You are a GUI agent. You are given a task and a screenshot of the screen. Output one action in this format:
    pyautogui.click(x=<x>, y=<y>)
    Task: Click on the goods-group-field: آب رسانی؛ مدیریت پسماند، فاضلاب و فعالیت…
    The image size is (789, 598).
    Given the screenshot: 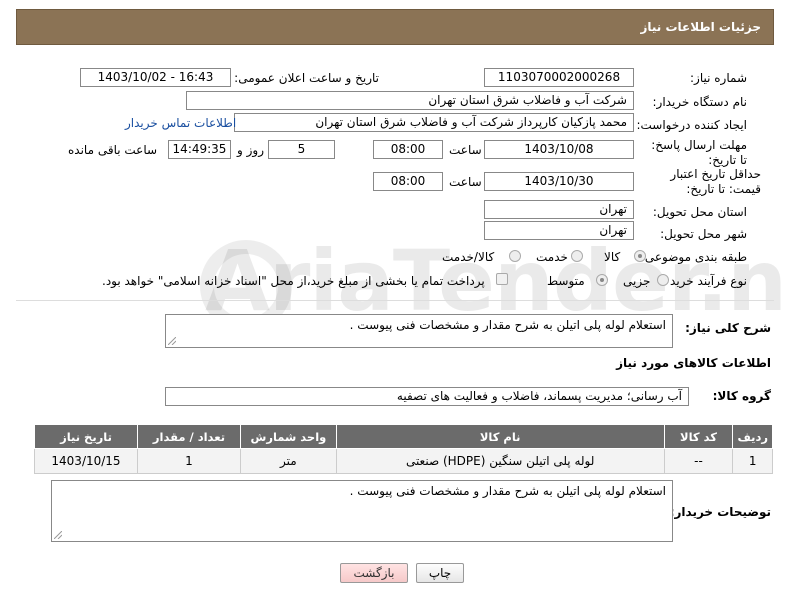 What is the action you would take?
    pyautogui.click(x=427, y=396)
    